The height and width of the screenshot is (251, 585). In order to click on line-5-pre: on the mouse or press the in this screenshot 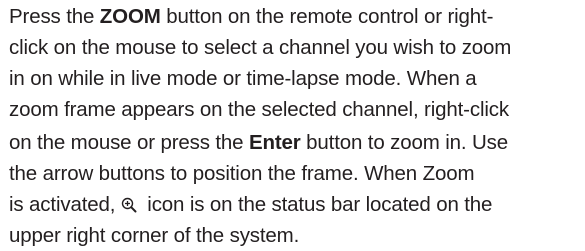, I will do `click(129, 142)`.